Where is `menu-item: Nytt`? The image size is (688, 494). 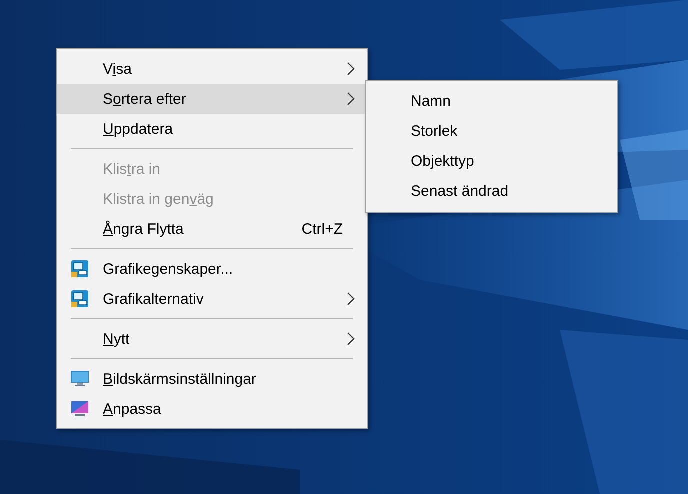
menu-item: Nytt is located at coordinates (212, 339).